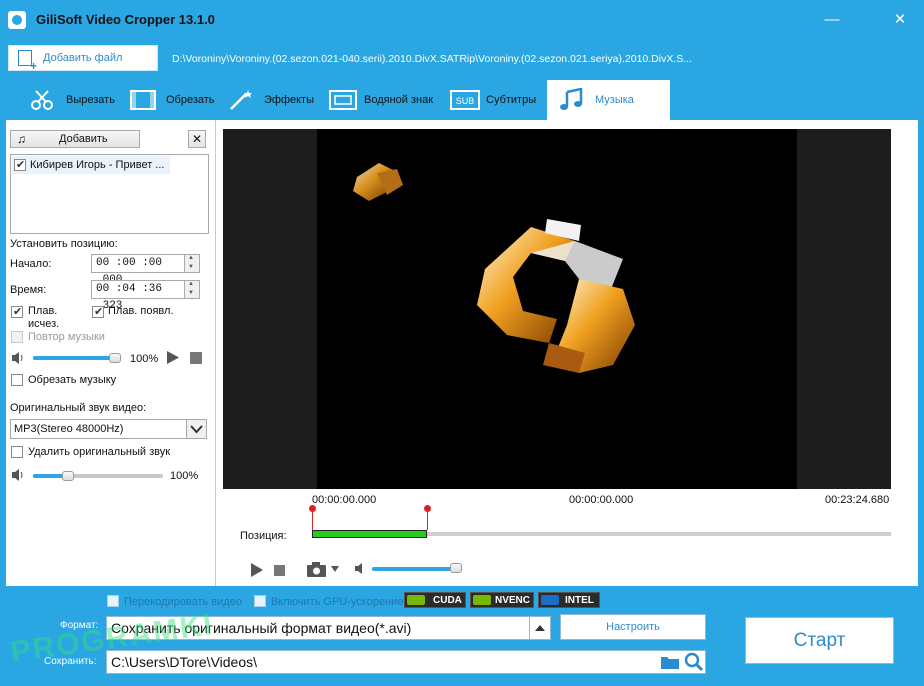  Describe the element at coordinates (312, 508) in the screenshot. I see `timeline-start-marker` at that location.